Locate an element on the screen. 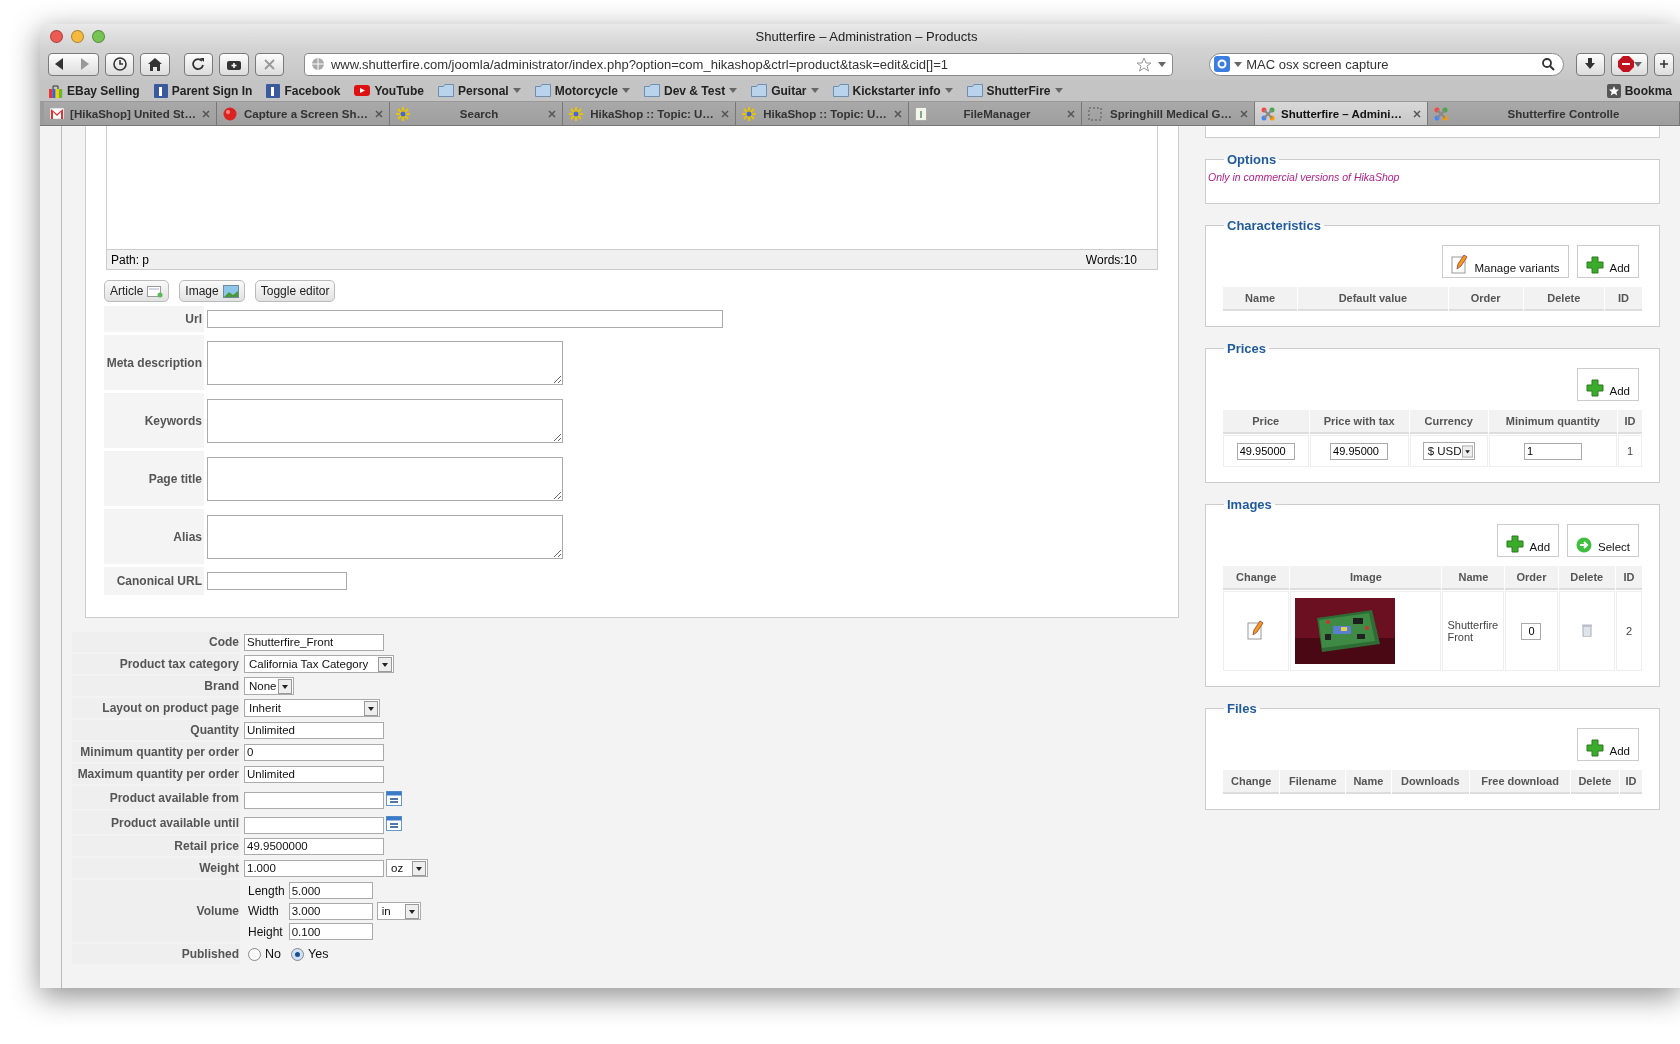 This screenshot has width=1680, height=1044. minimize-button is located at coordinates (77, 36).